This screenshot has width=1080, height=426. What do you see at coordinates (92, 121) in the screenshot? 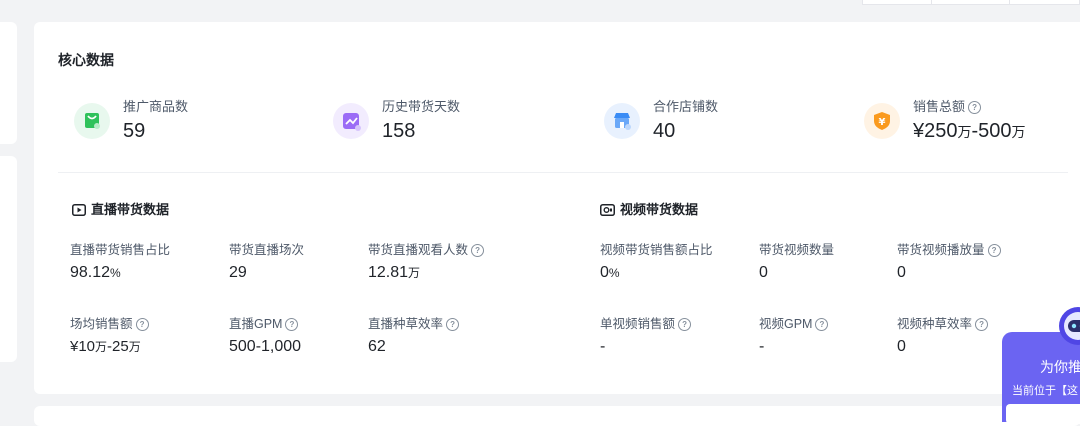
I see `shopping-bag-icon` at bounding box center [92, 121].